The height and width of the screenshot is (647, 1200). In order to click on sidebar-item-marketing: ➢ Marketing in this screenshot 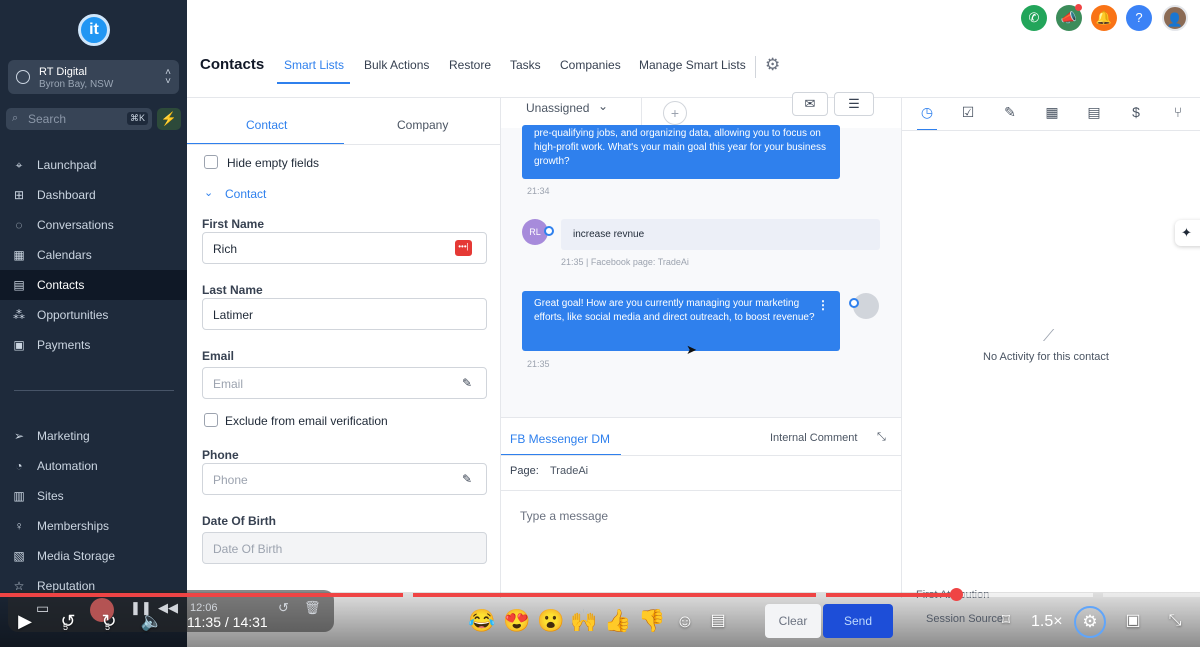, I will do `click(93, 436)`.